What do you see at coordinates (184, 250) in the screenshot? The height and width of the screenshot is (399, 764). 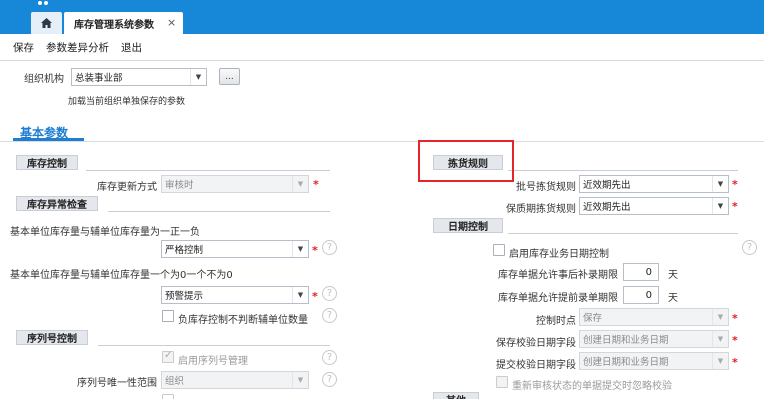 I see `rule1-value: 严格控制` at bounding box center [184, 250].